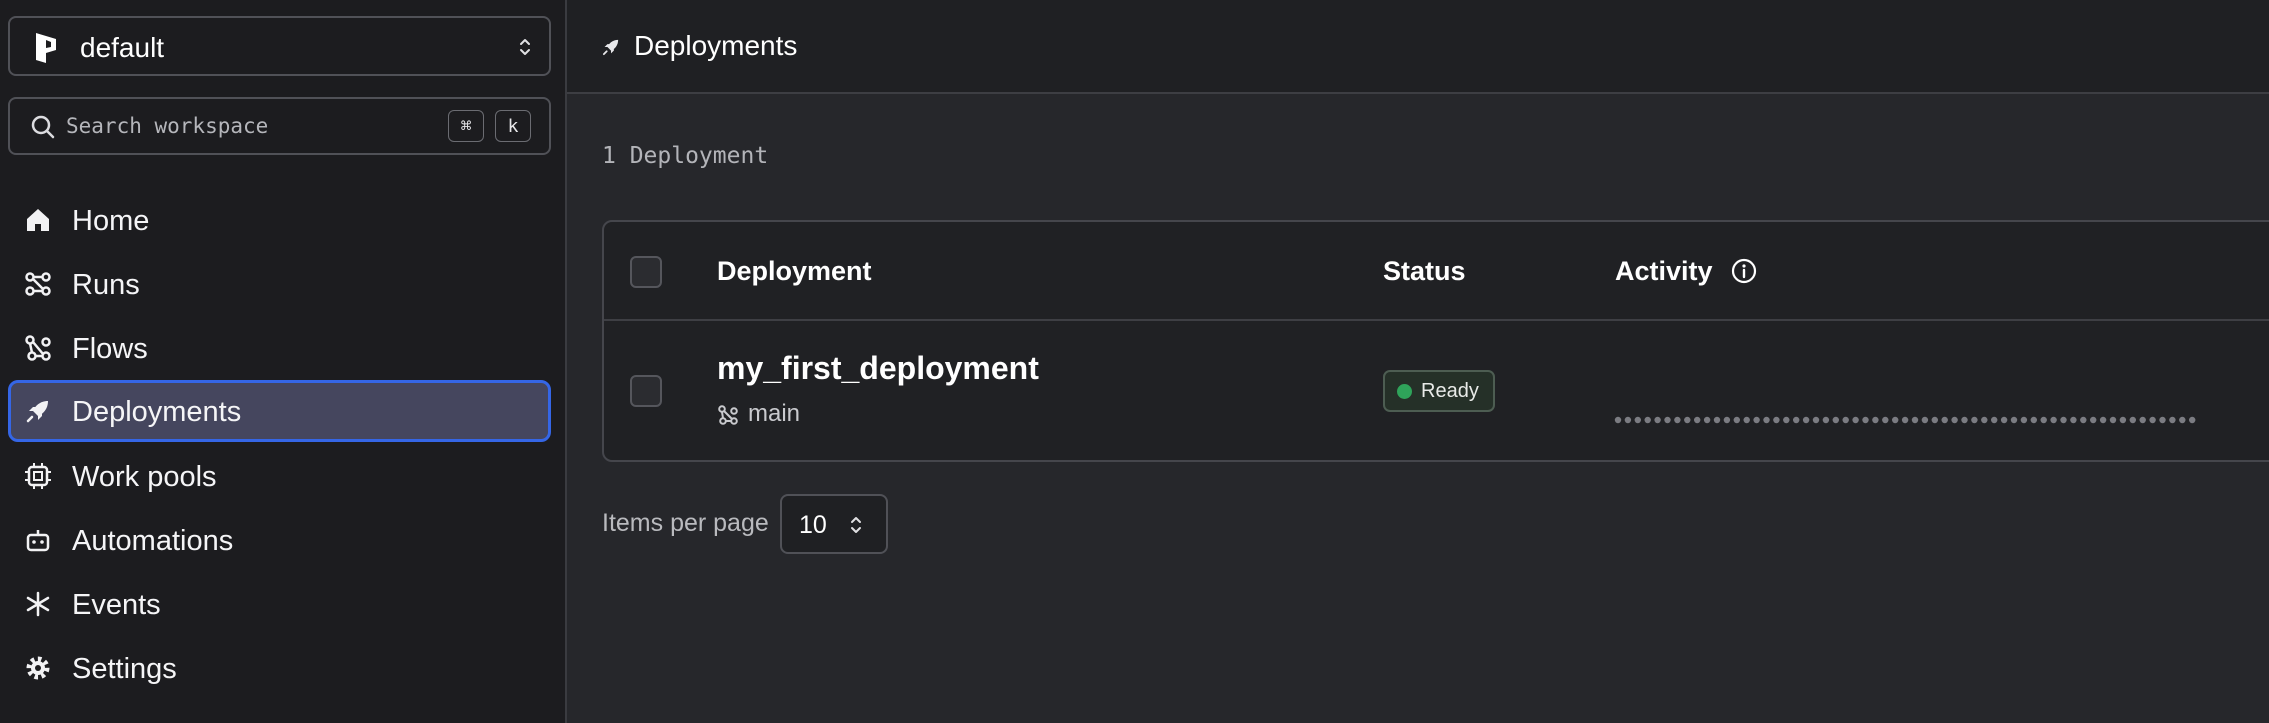  Describe the element at coordinates (279, 220) in the screenshot. I see `sidebar-item-home: Home` at that location.